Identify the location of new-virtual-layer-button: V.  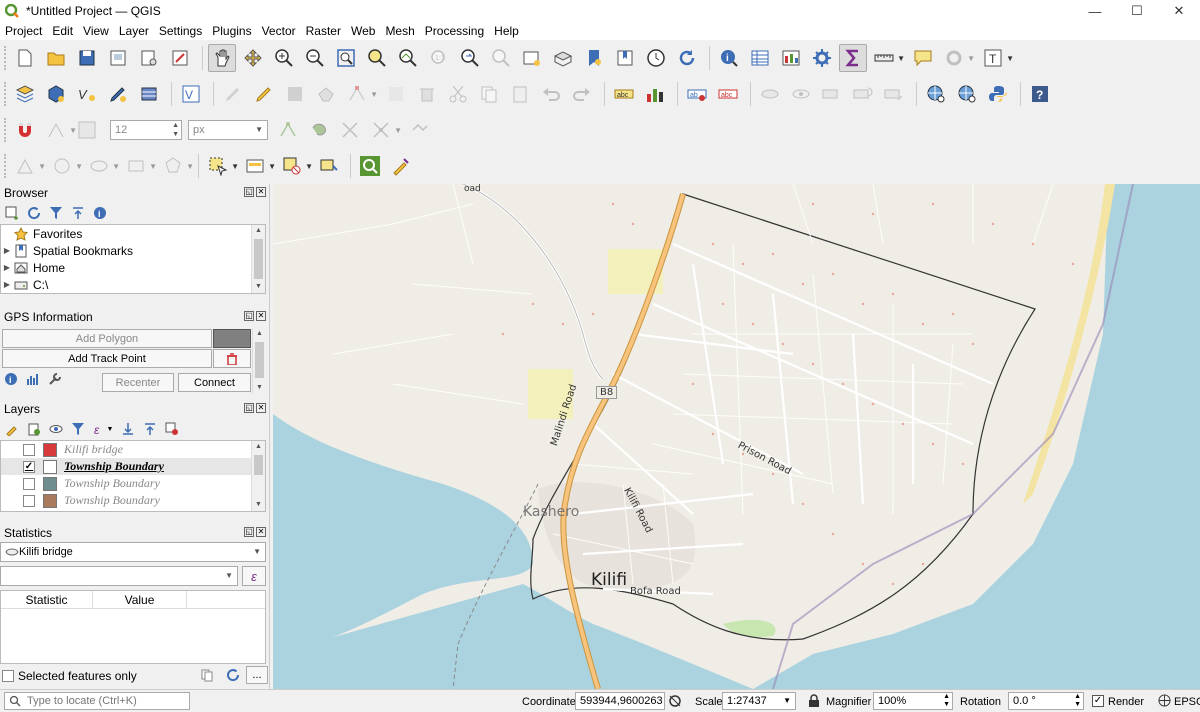
(87, 94).